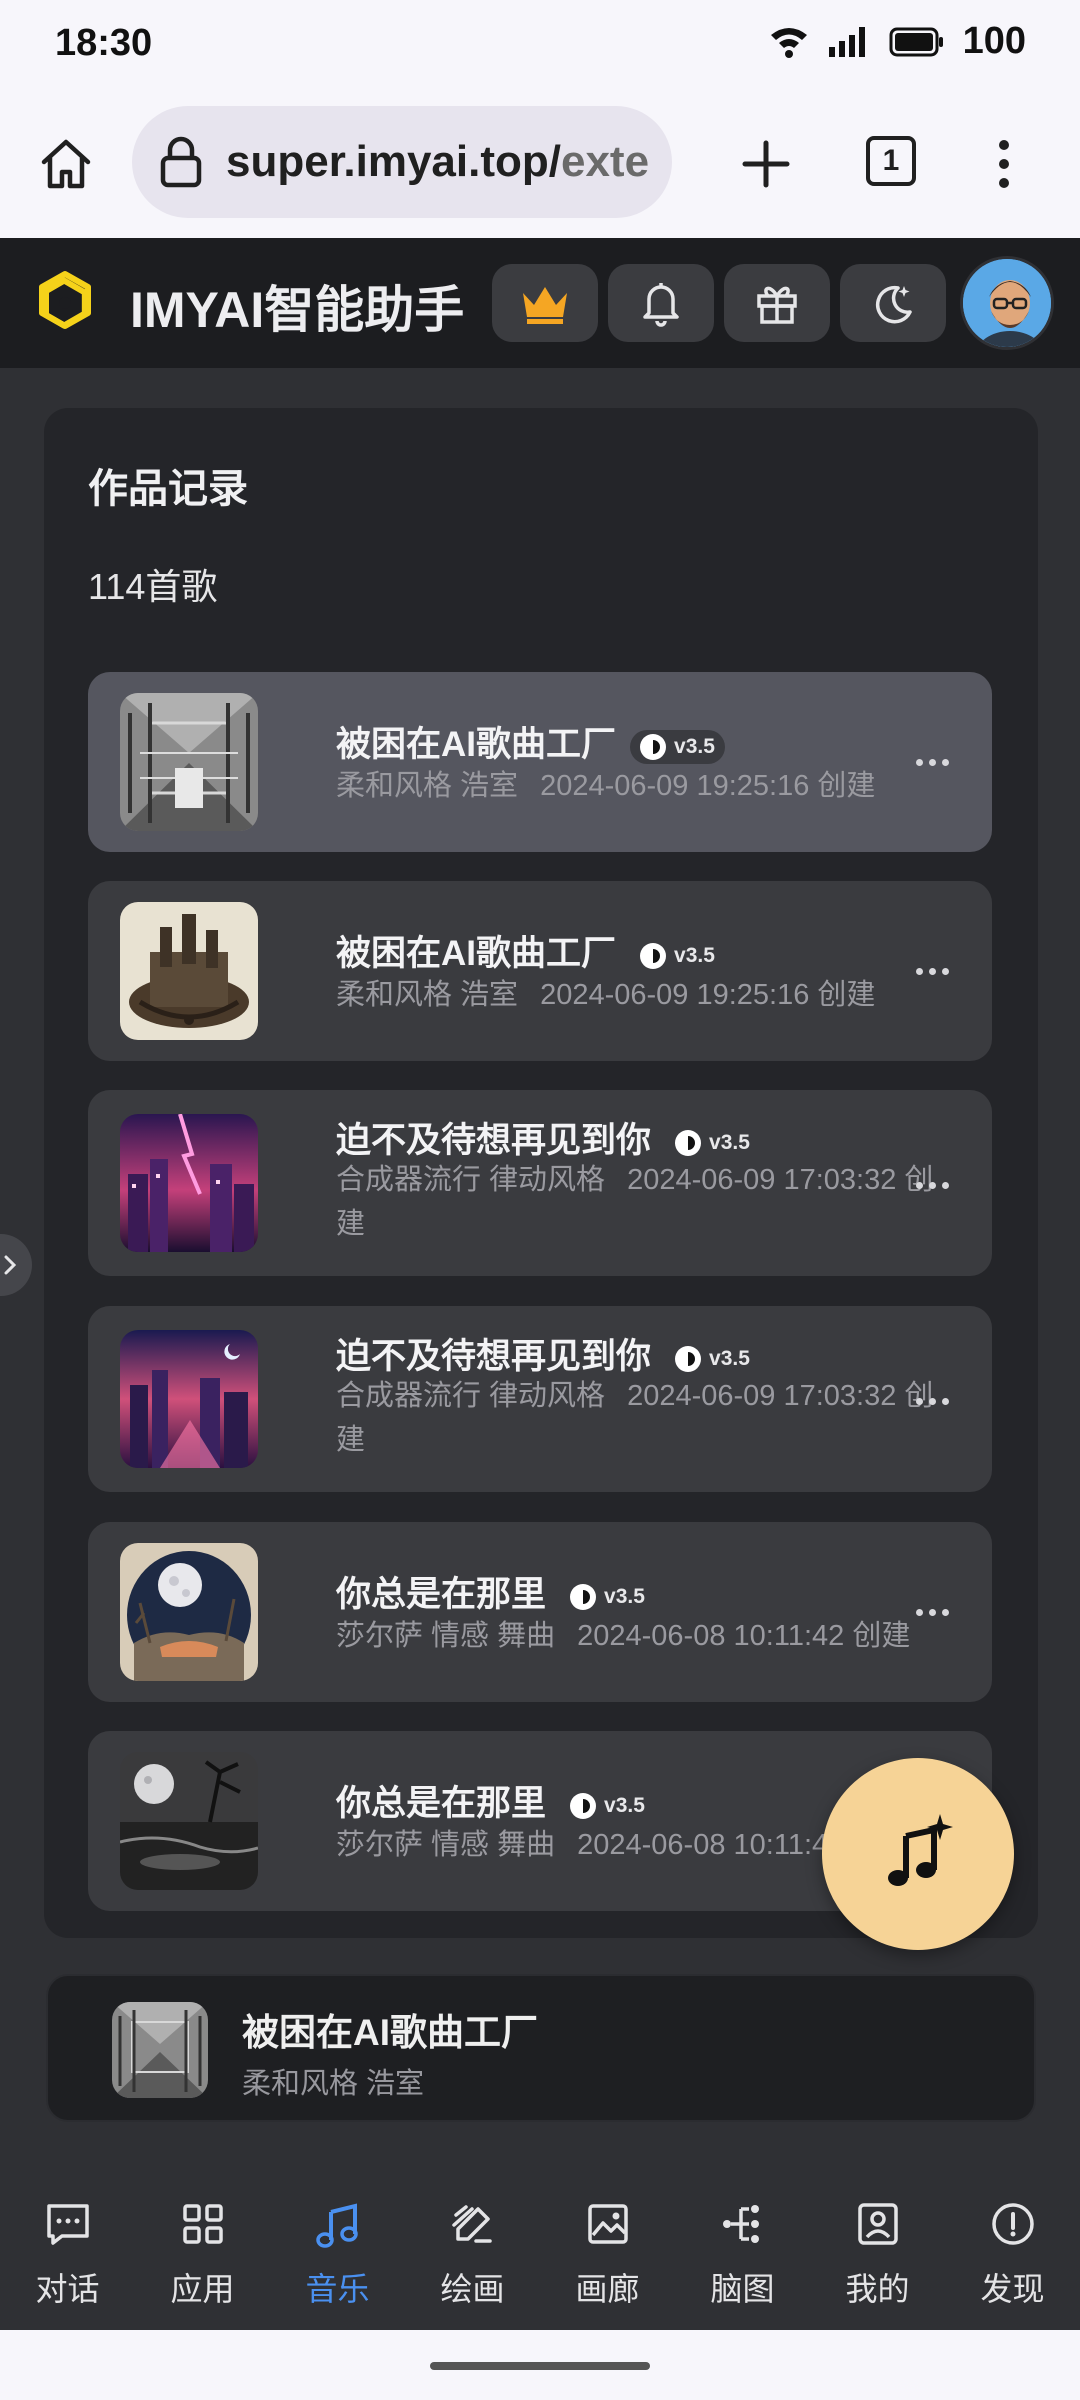 This screenshot has width=1080, height=2400. I want to click on vip-button, so click(545, 303).